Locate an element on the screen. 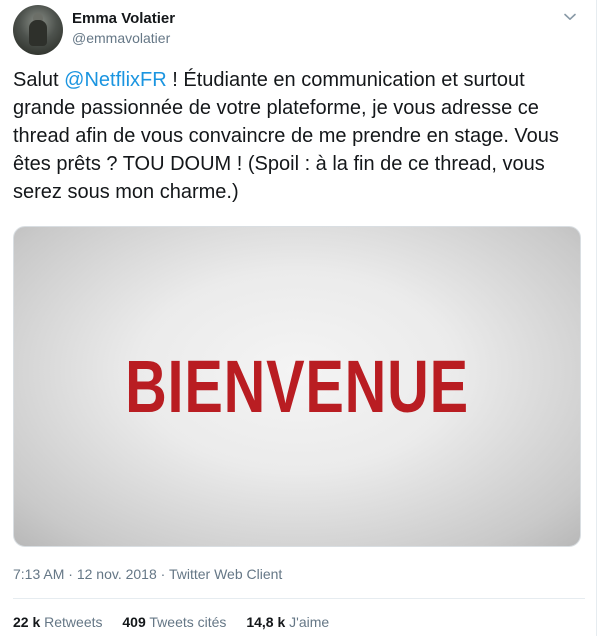 The image size is (597, 636). quotes-stat: 409 Tweets cités is located at coordinates (174, 622).